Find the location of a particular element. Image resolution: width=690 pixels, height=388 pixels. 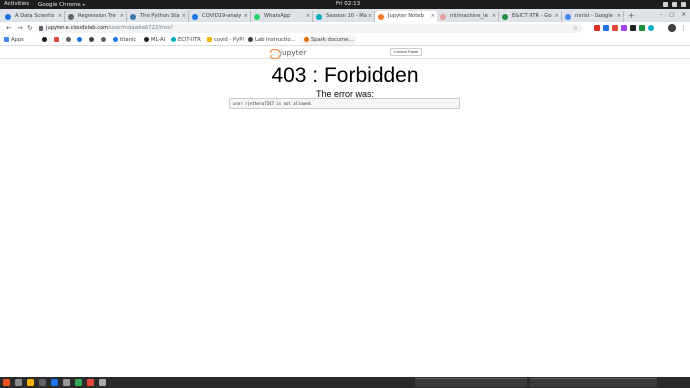

back-icon: ← is located at coordinates (9, 28).